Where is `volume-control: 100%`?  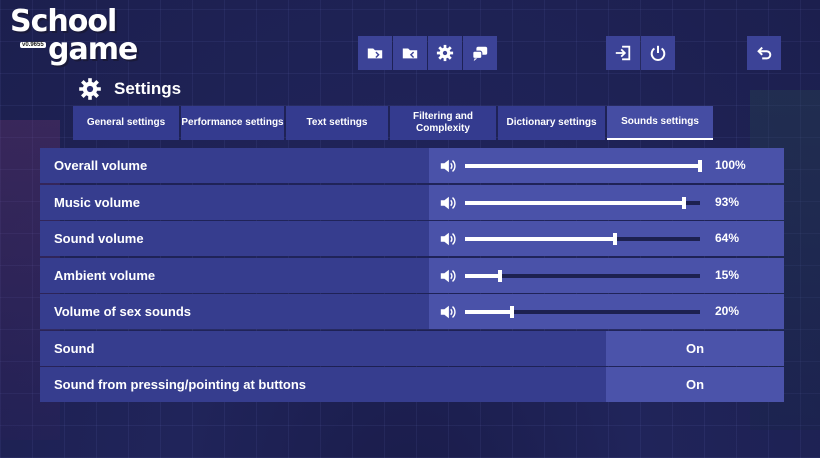 volume-control: 100% is located at coordinates (606, 165).